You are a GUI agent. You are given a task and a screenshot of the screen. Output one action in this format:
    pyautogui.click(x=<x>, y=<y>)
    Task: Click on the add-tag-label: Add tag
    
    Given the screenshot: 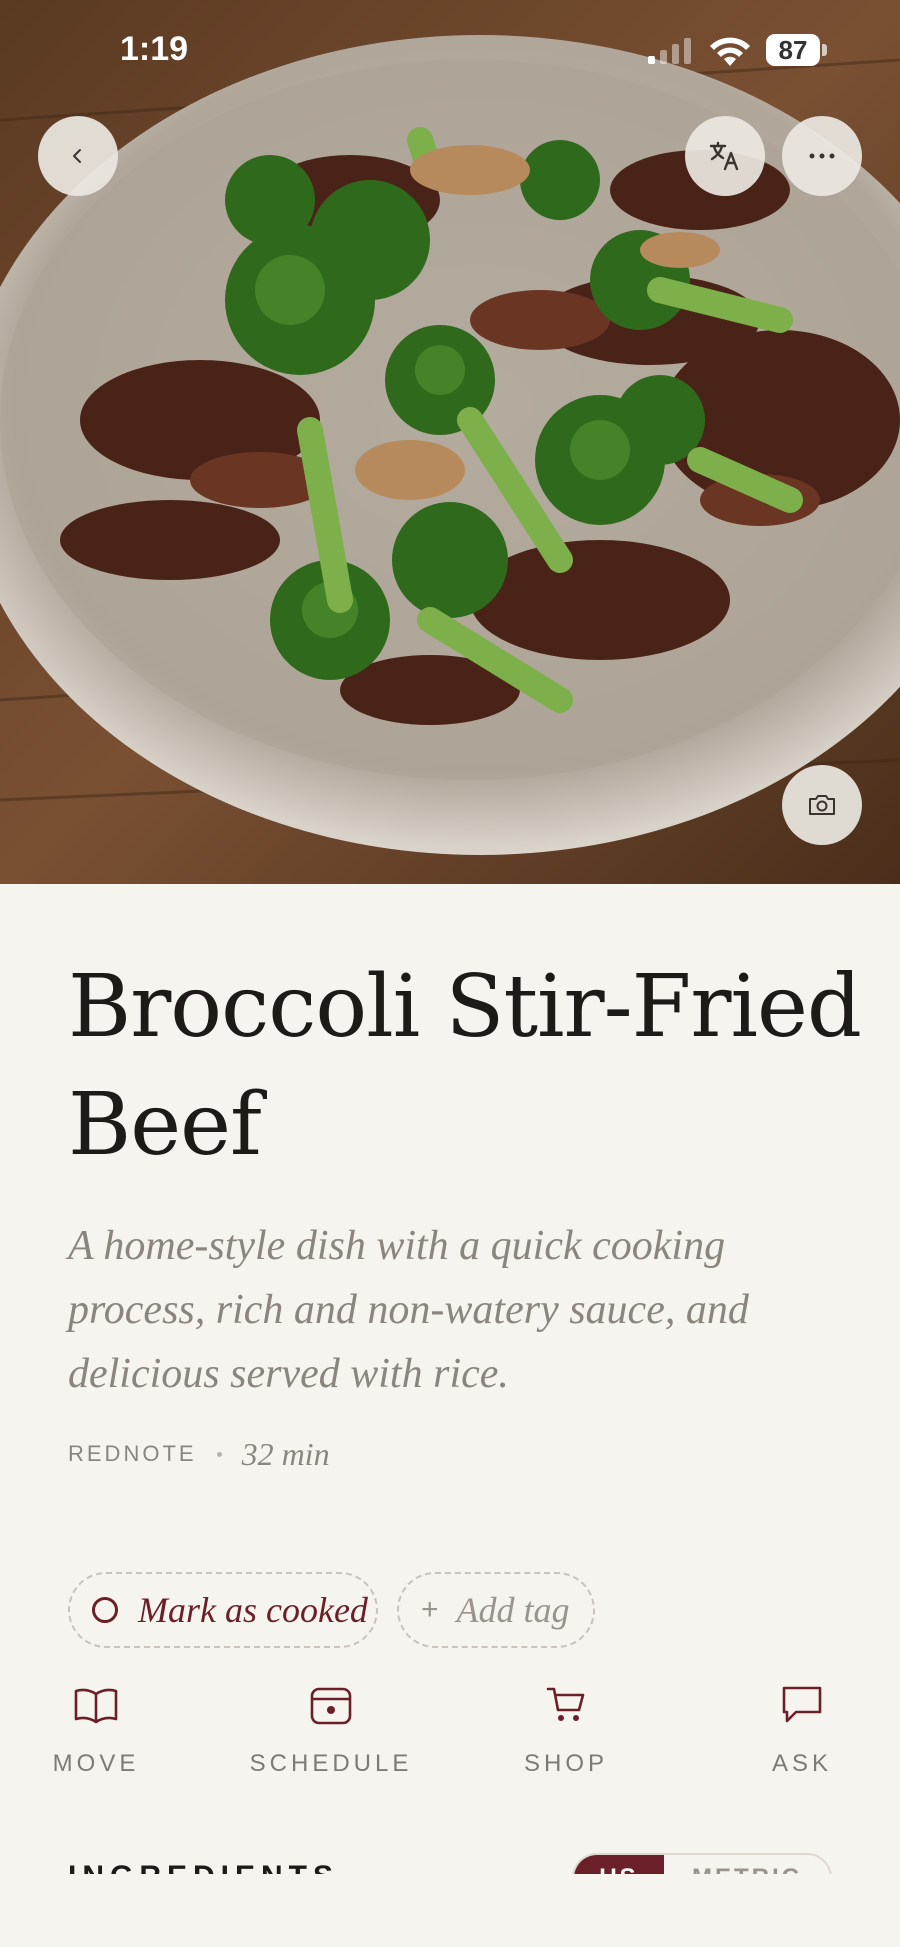 What is the action you would take?
    pyautogui.click(x=513, y=1610)
    